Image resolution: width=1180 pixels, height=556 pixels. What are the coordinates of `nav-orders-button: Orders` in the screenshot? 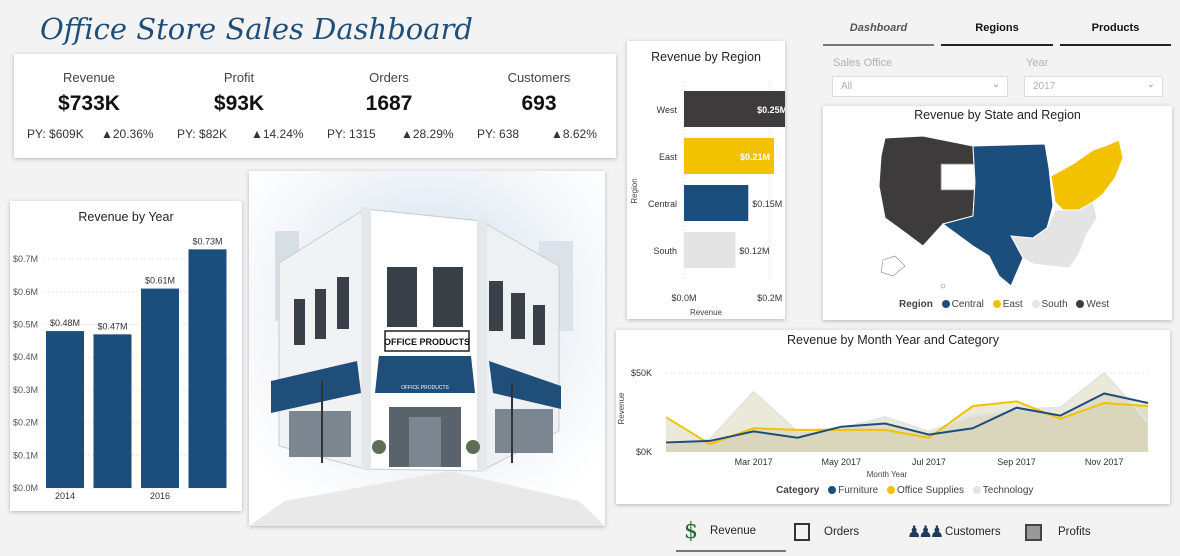 It's located at (844, 532).